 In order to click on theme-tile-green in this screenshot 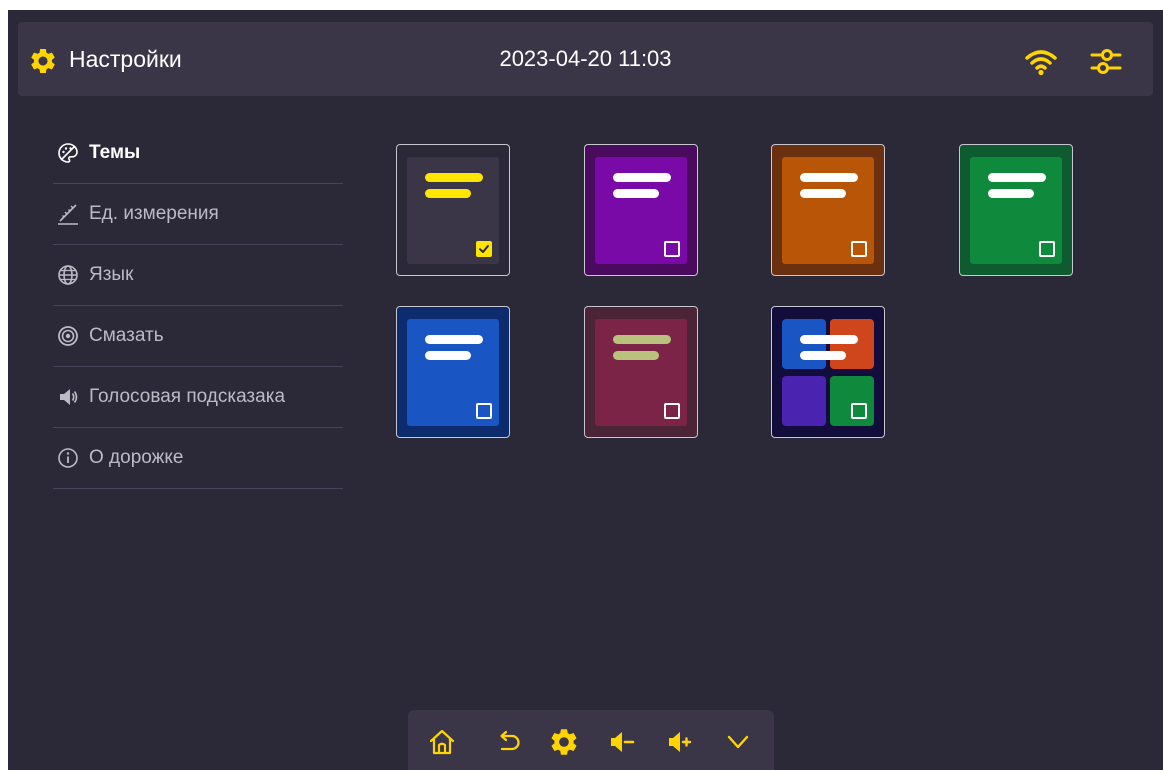, I will do `click(1016, 210)`.